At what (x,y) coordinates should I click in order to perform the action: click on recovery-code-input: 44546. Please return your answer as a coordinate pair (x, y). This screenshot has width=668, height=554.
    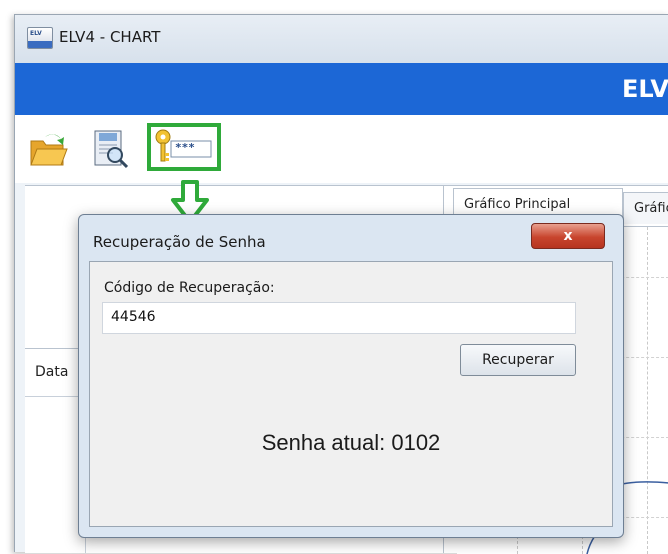
    Looking at the image, I should click on (339, 318).